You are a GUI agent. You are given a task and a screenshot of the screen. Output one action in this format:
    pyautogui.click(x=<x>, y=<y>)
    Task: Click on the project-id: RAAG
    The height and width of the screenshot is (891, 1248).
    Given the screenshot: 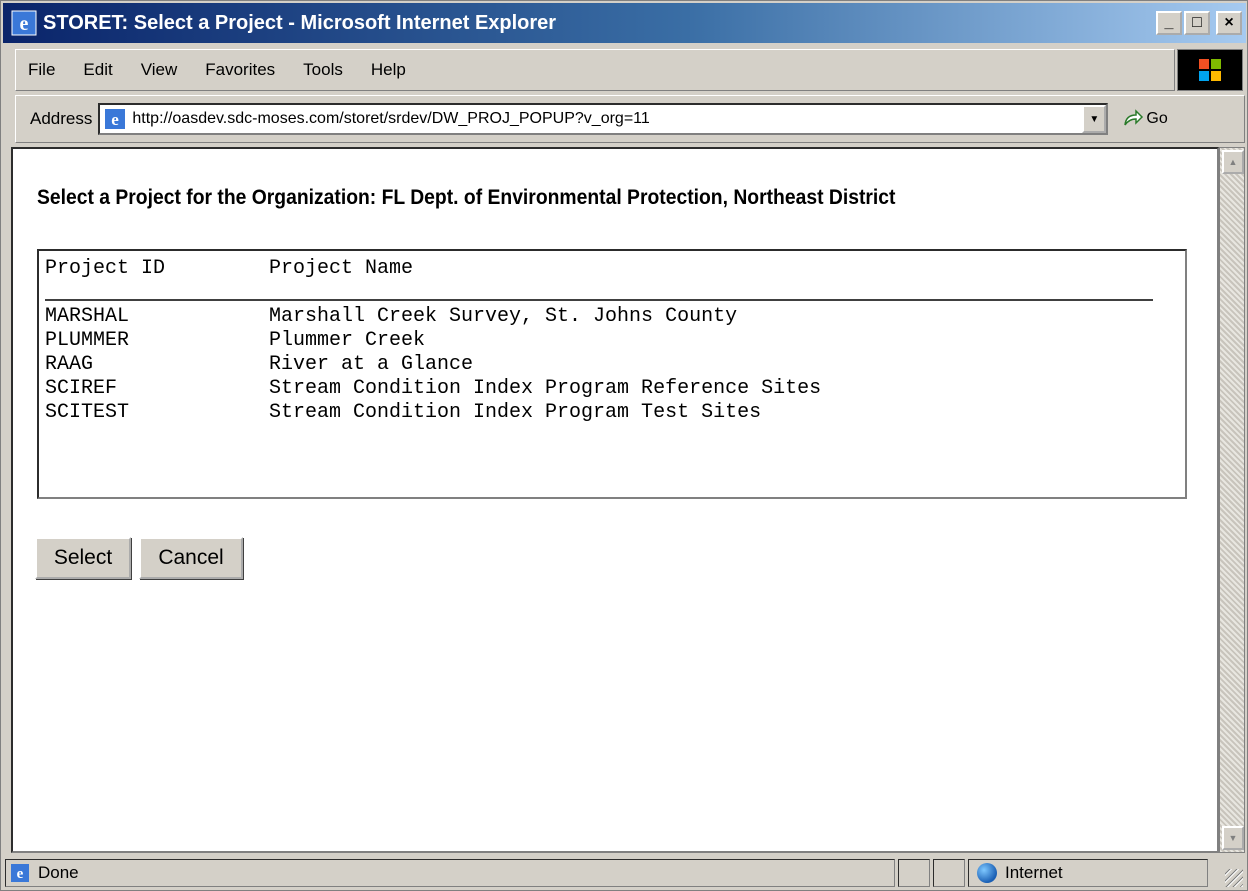 What is the action you would take?
    pyautogui.click(x=69, y=364)
    